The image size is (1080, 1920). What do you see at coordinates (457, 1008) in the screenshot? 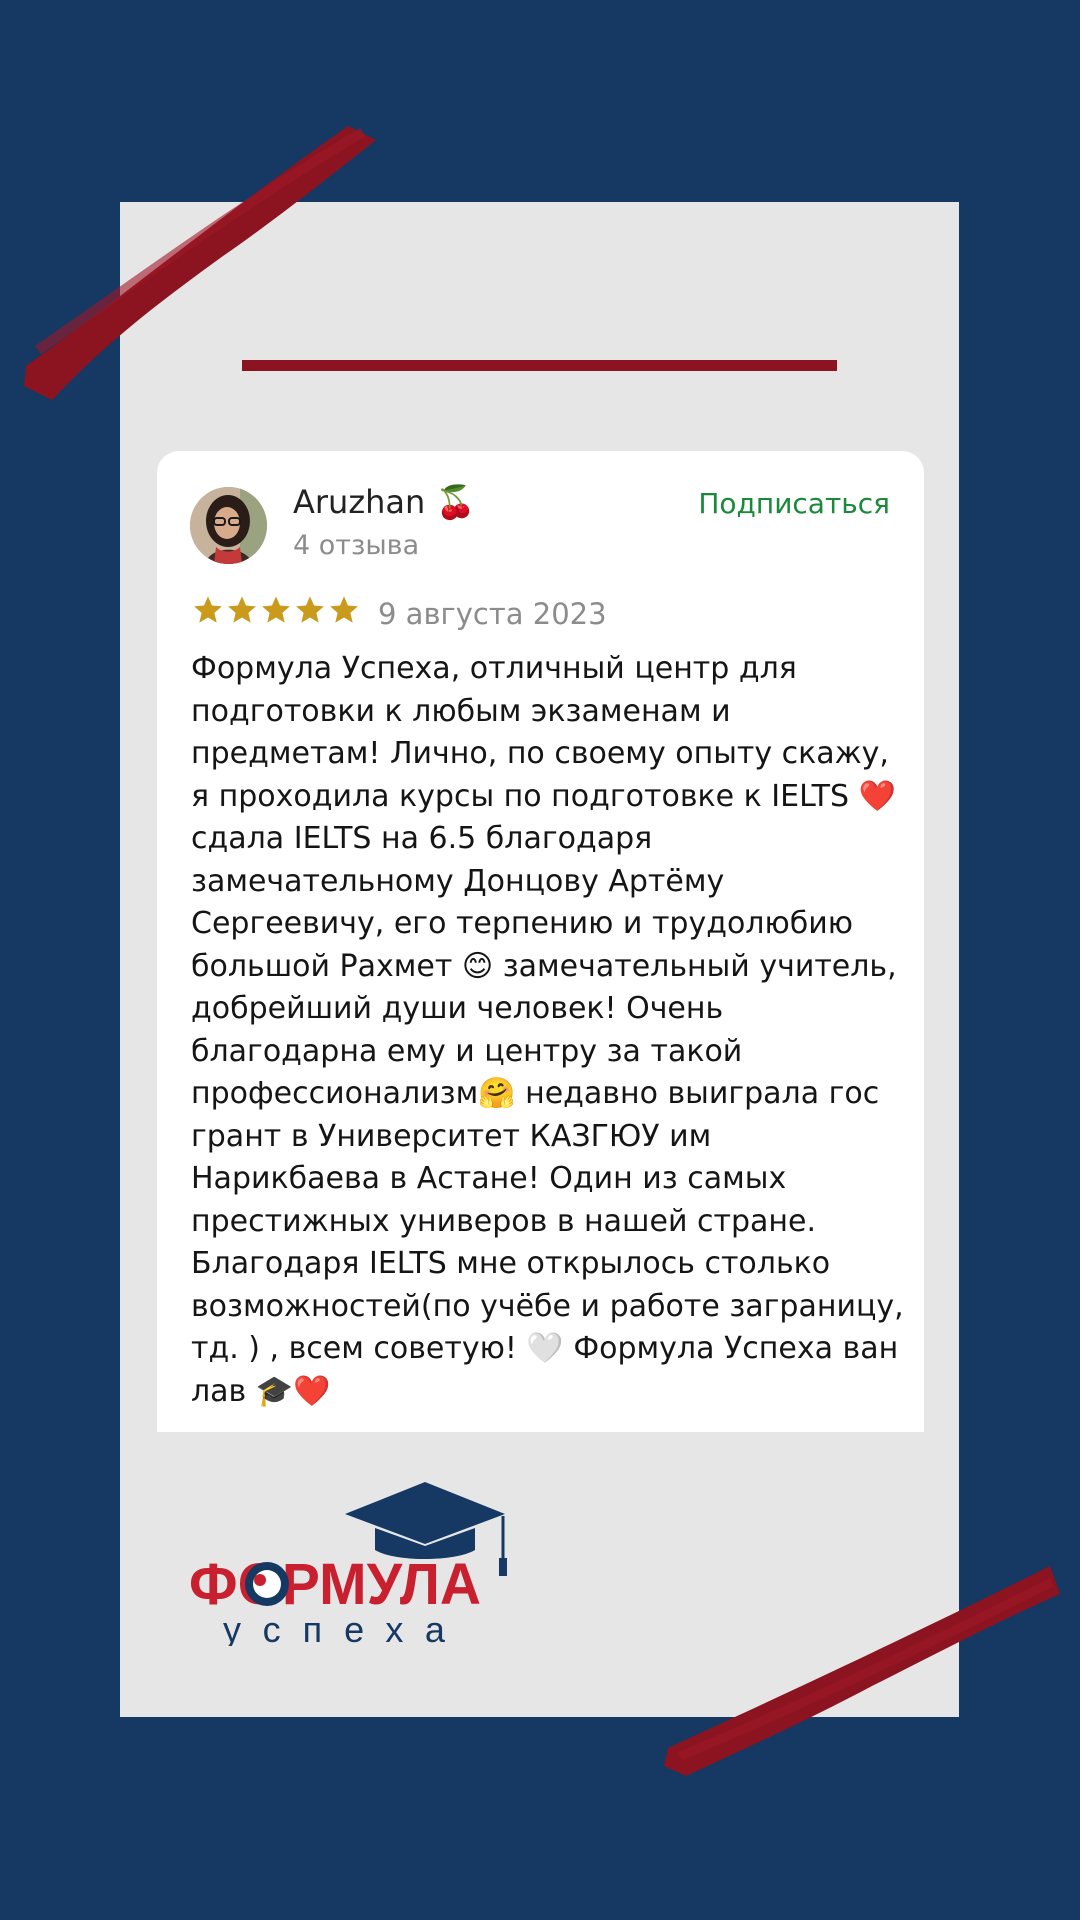
I see `review-text-line: добрейший души человек! Очень` at bounding box center [457, 1008].